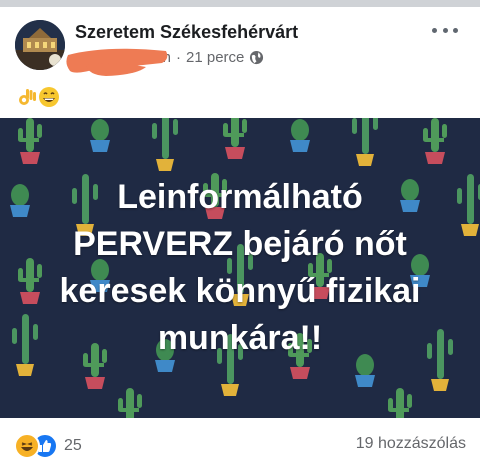  What do you see at coordinates (27, 446) in the screenshot?
I see `haha-reaction-icon` at bounding box center [27, 446].